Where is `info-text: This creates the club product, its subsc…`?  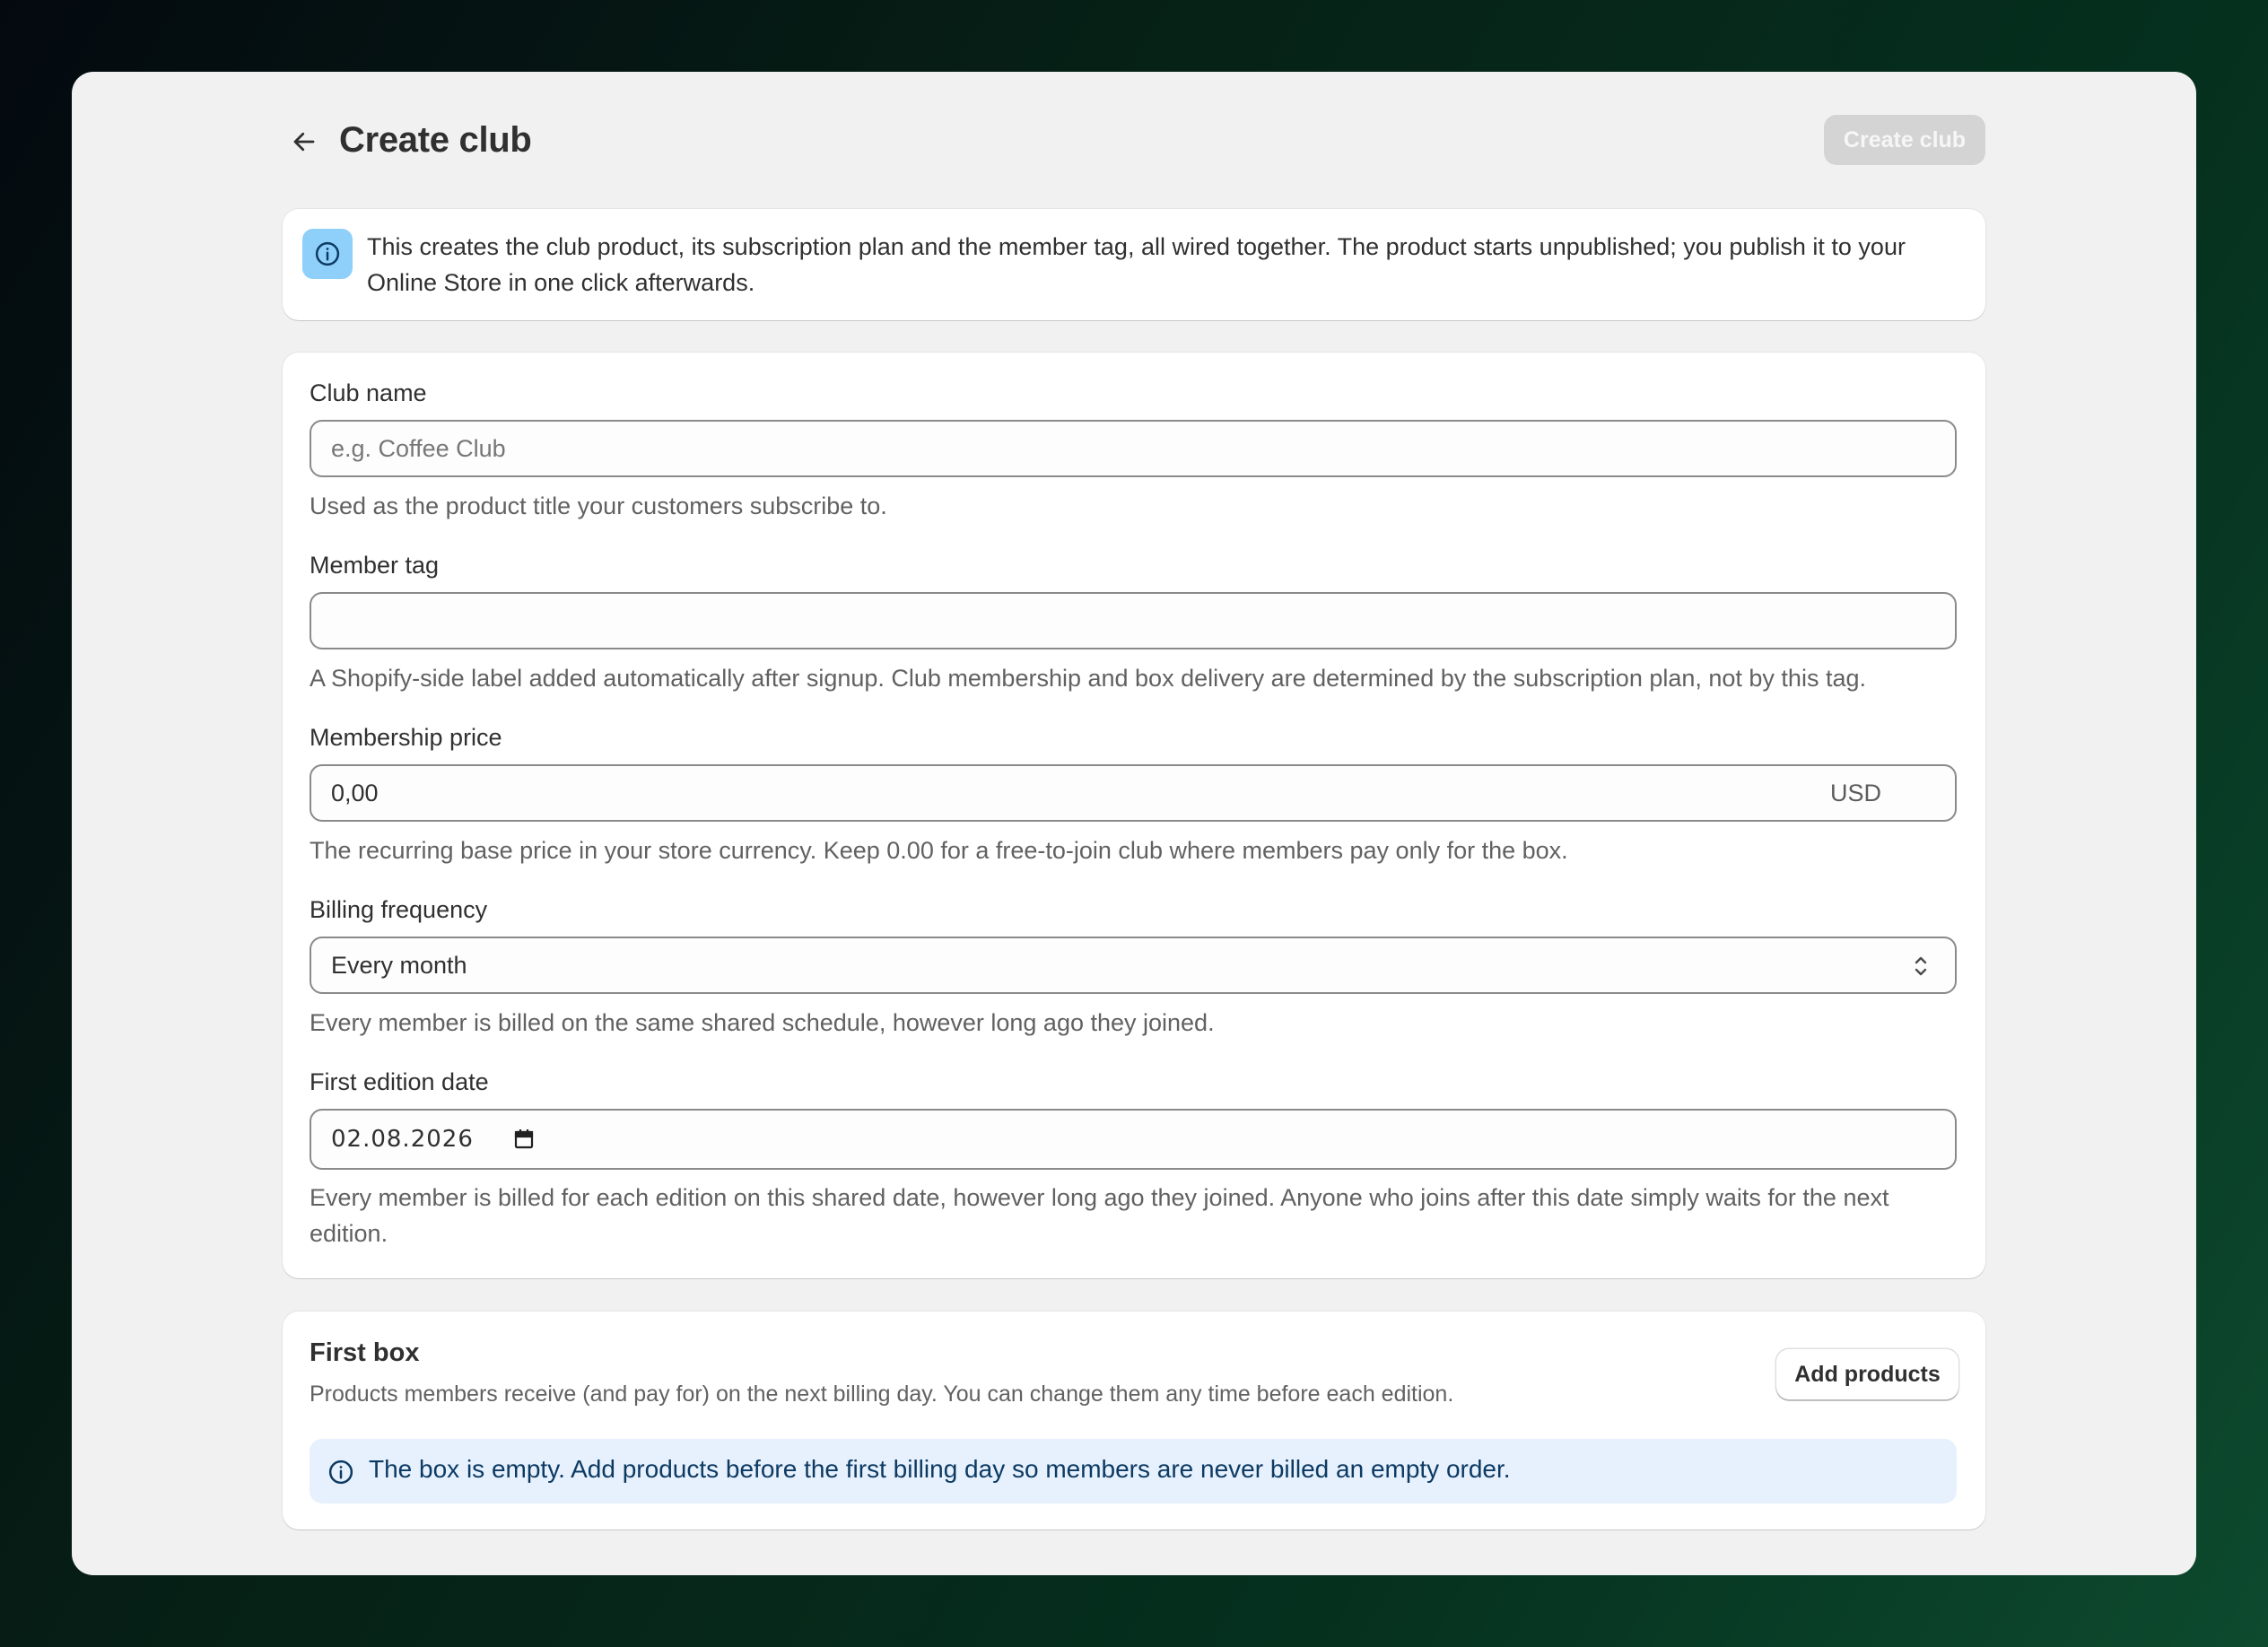 info-text: This creates the club product, its subsc… is located at coordinates (1136, 264).